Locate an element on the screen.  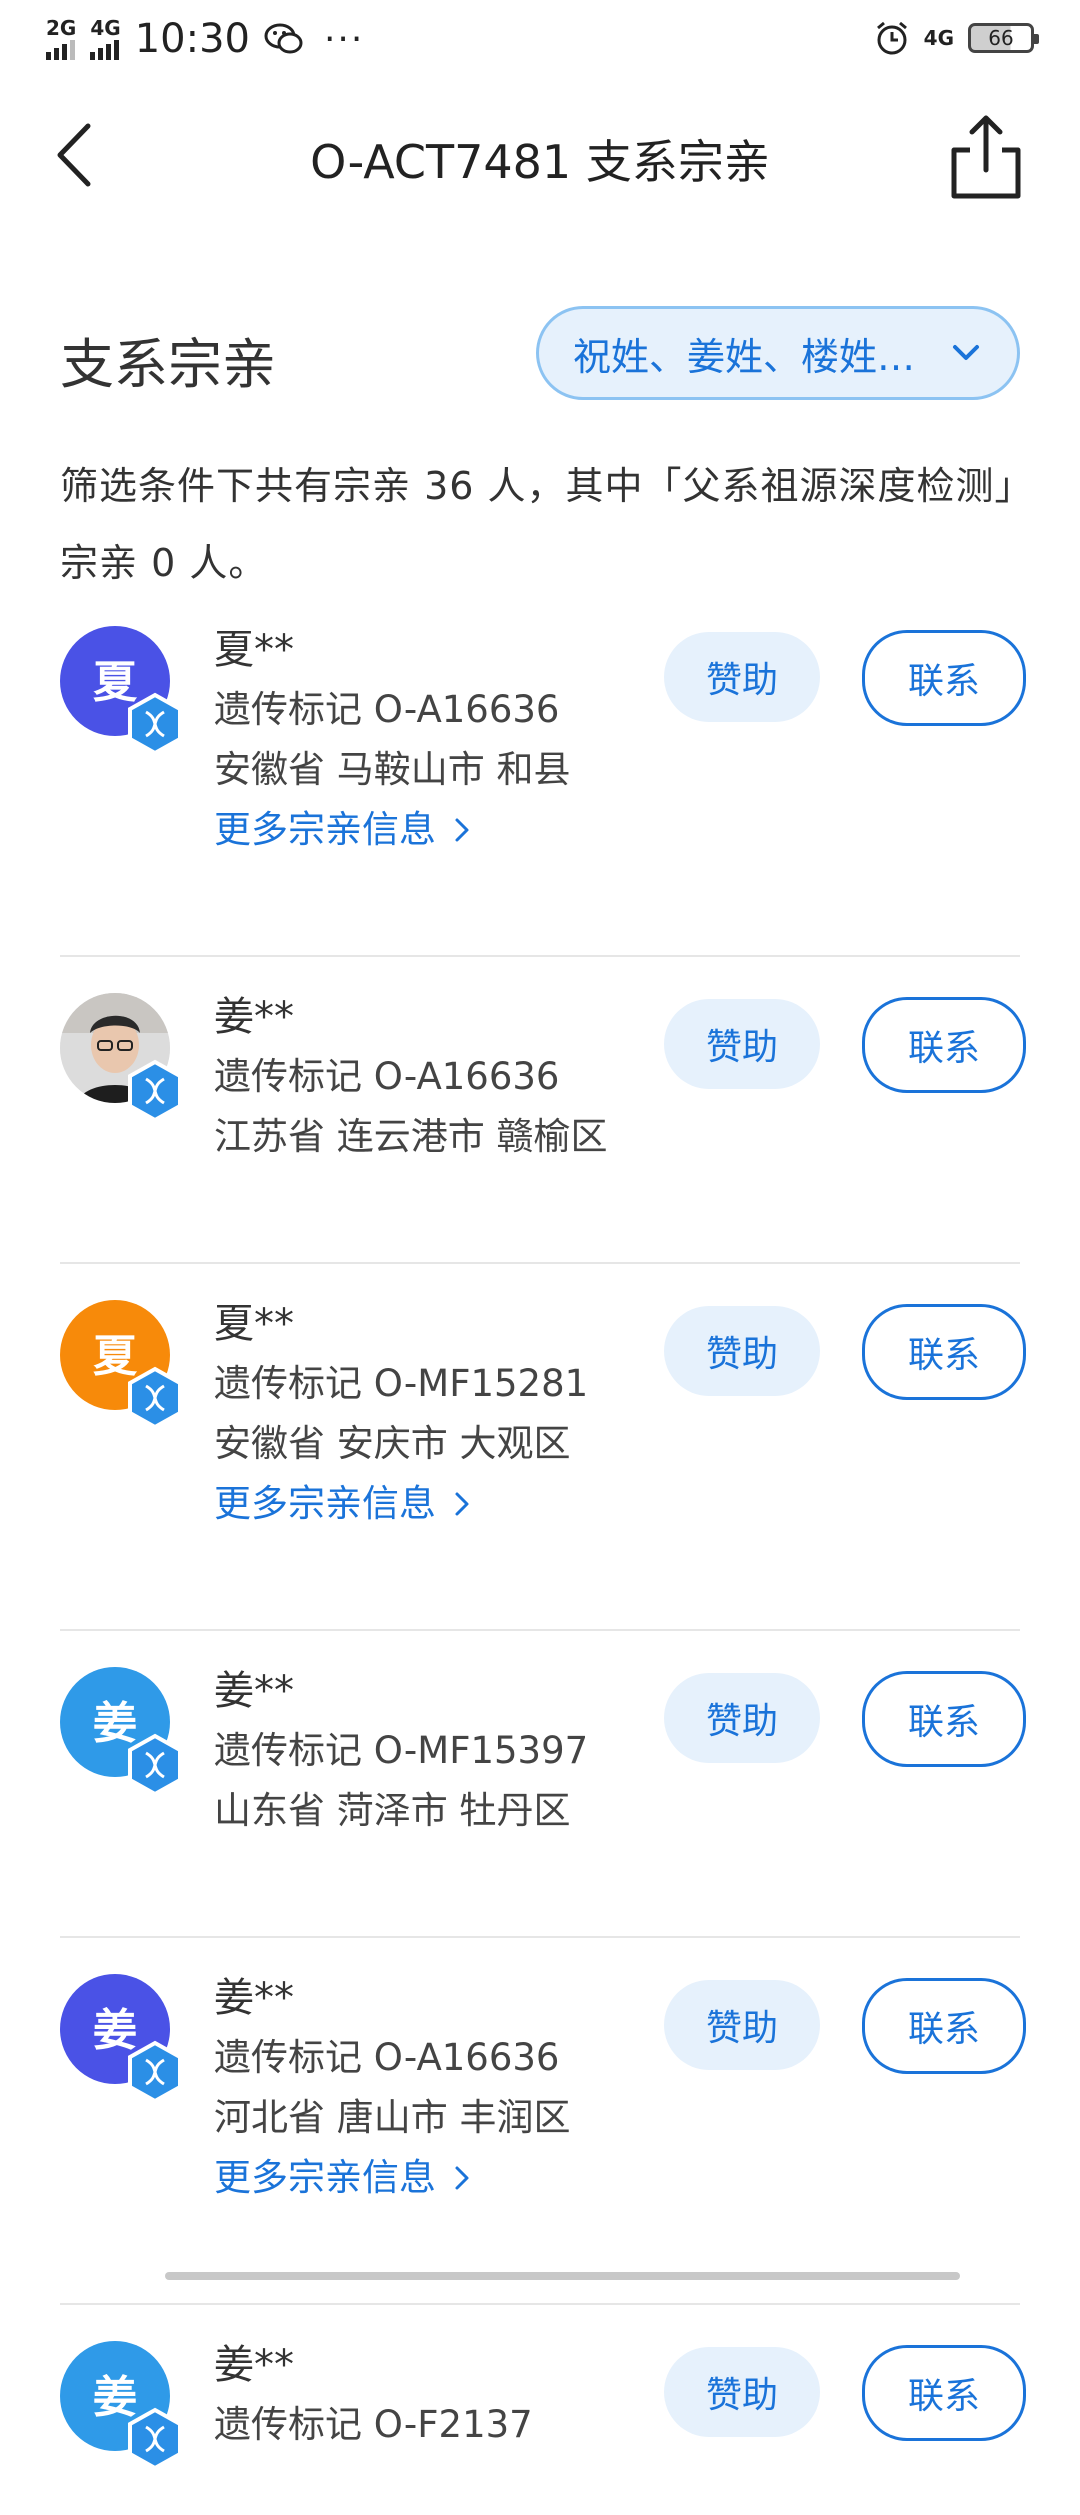
signal-2g-icon: 2G is located at coordinates (61, 39).